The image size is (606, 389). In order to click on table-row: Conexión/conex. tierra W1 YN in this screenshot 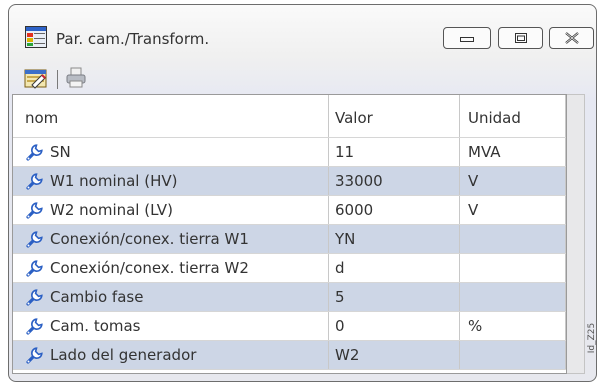, I will do `click(289, 239)`.